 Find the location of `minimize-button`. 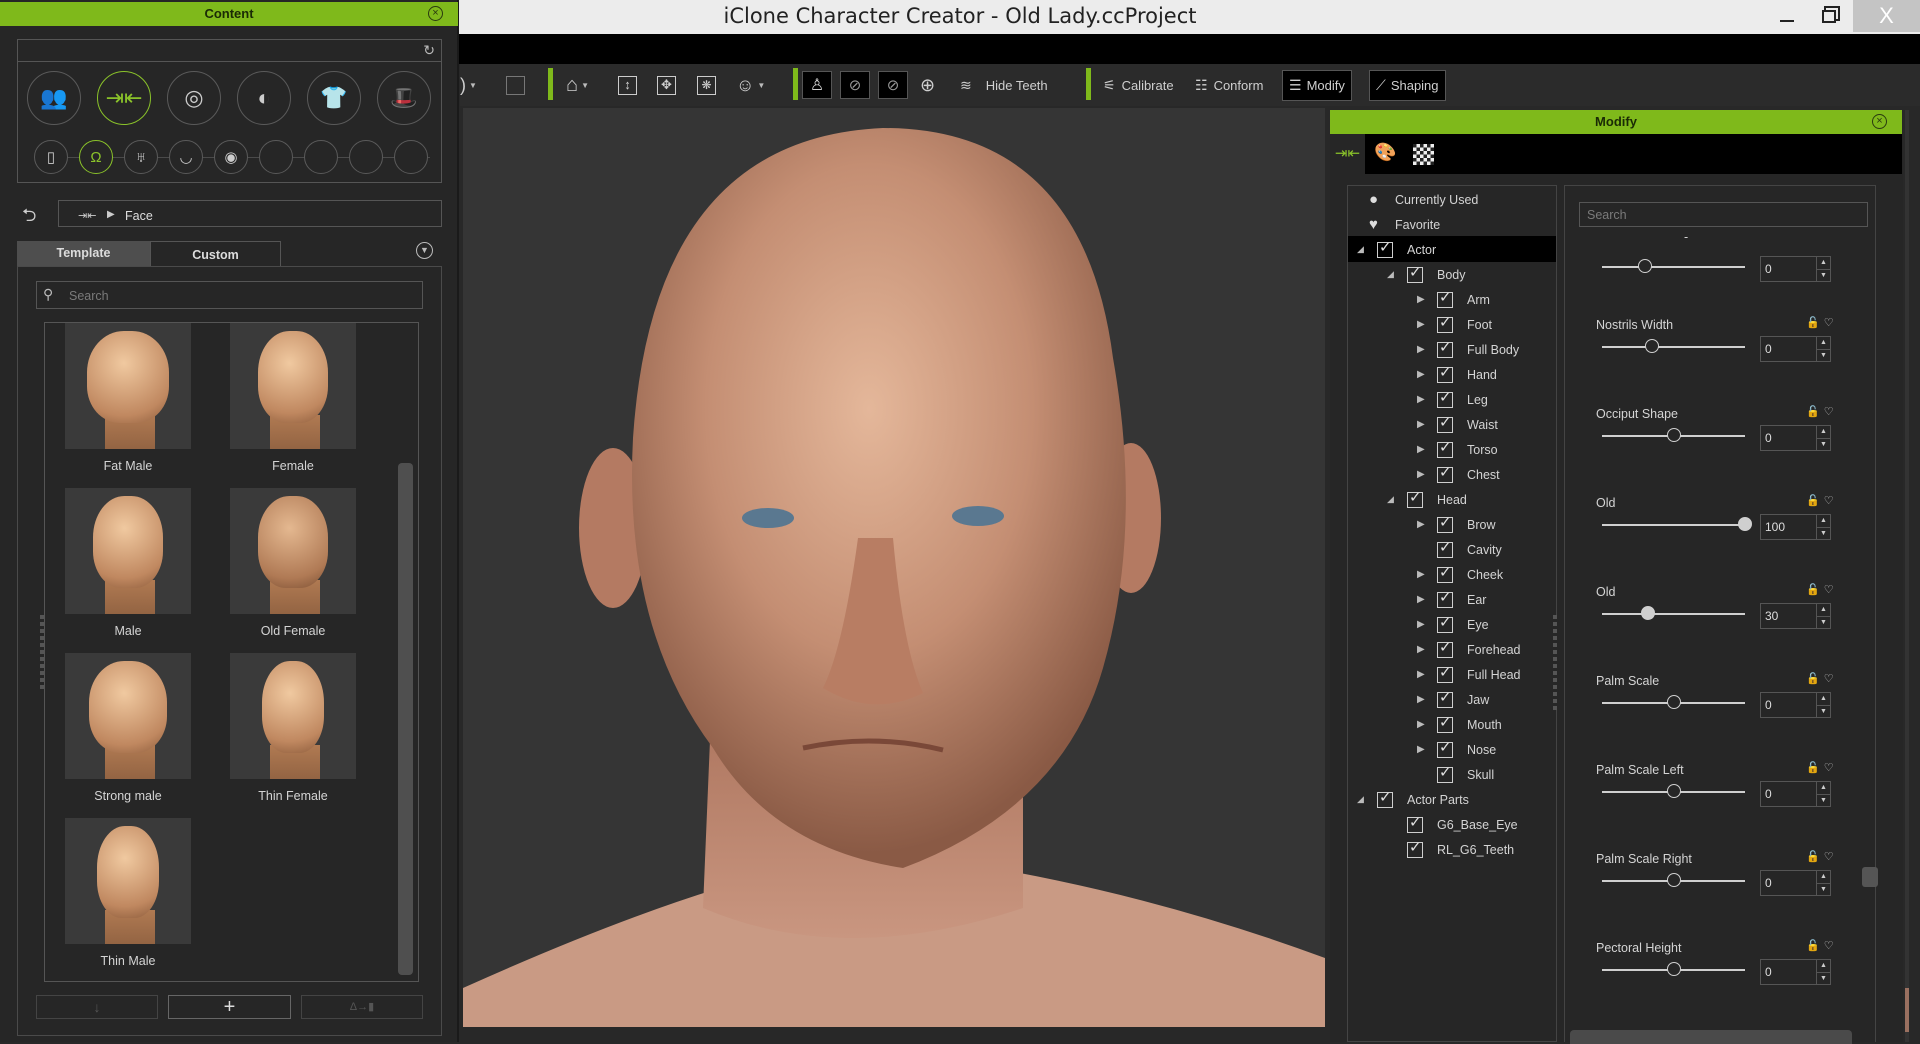

minimize-button is located at coordinates (1787, 16).